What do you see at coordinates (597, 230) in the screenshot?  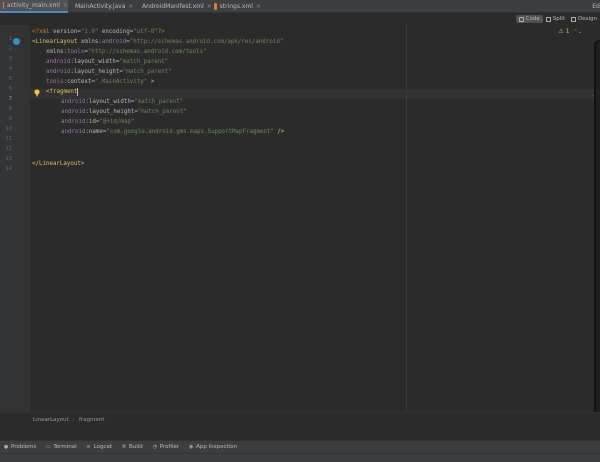 I see `device-preview-frame` at bounding box center [597, 230].